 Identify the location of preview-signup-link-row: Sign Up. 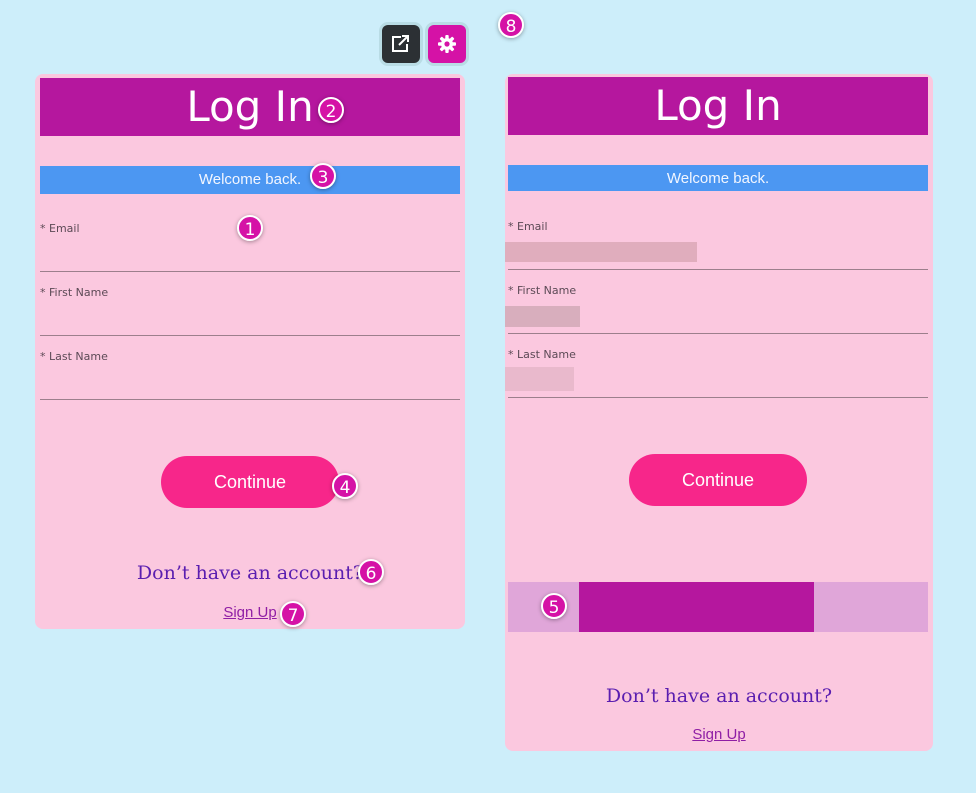
(719, 735).